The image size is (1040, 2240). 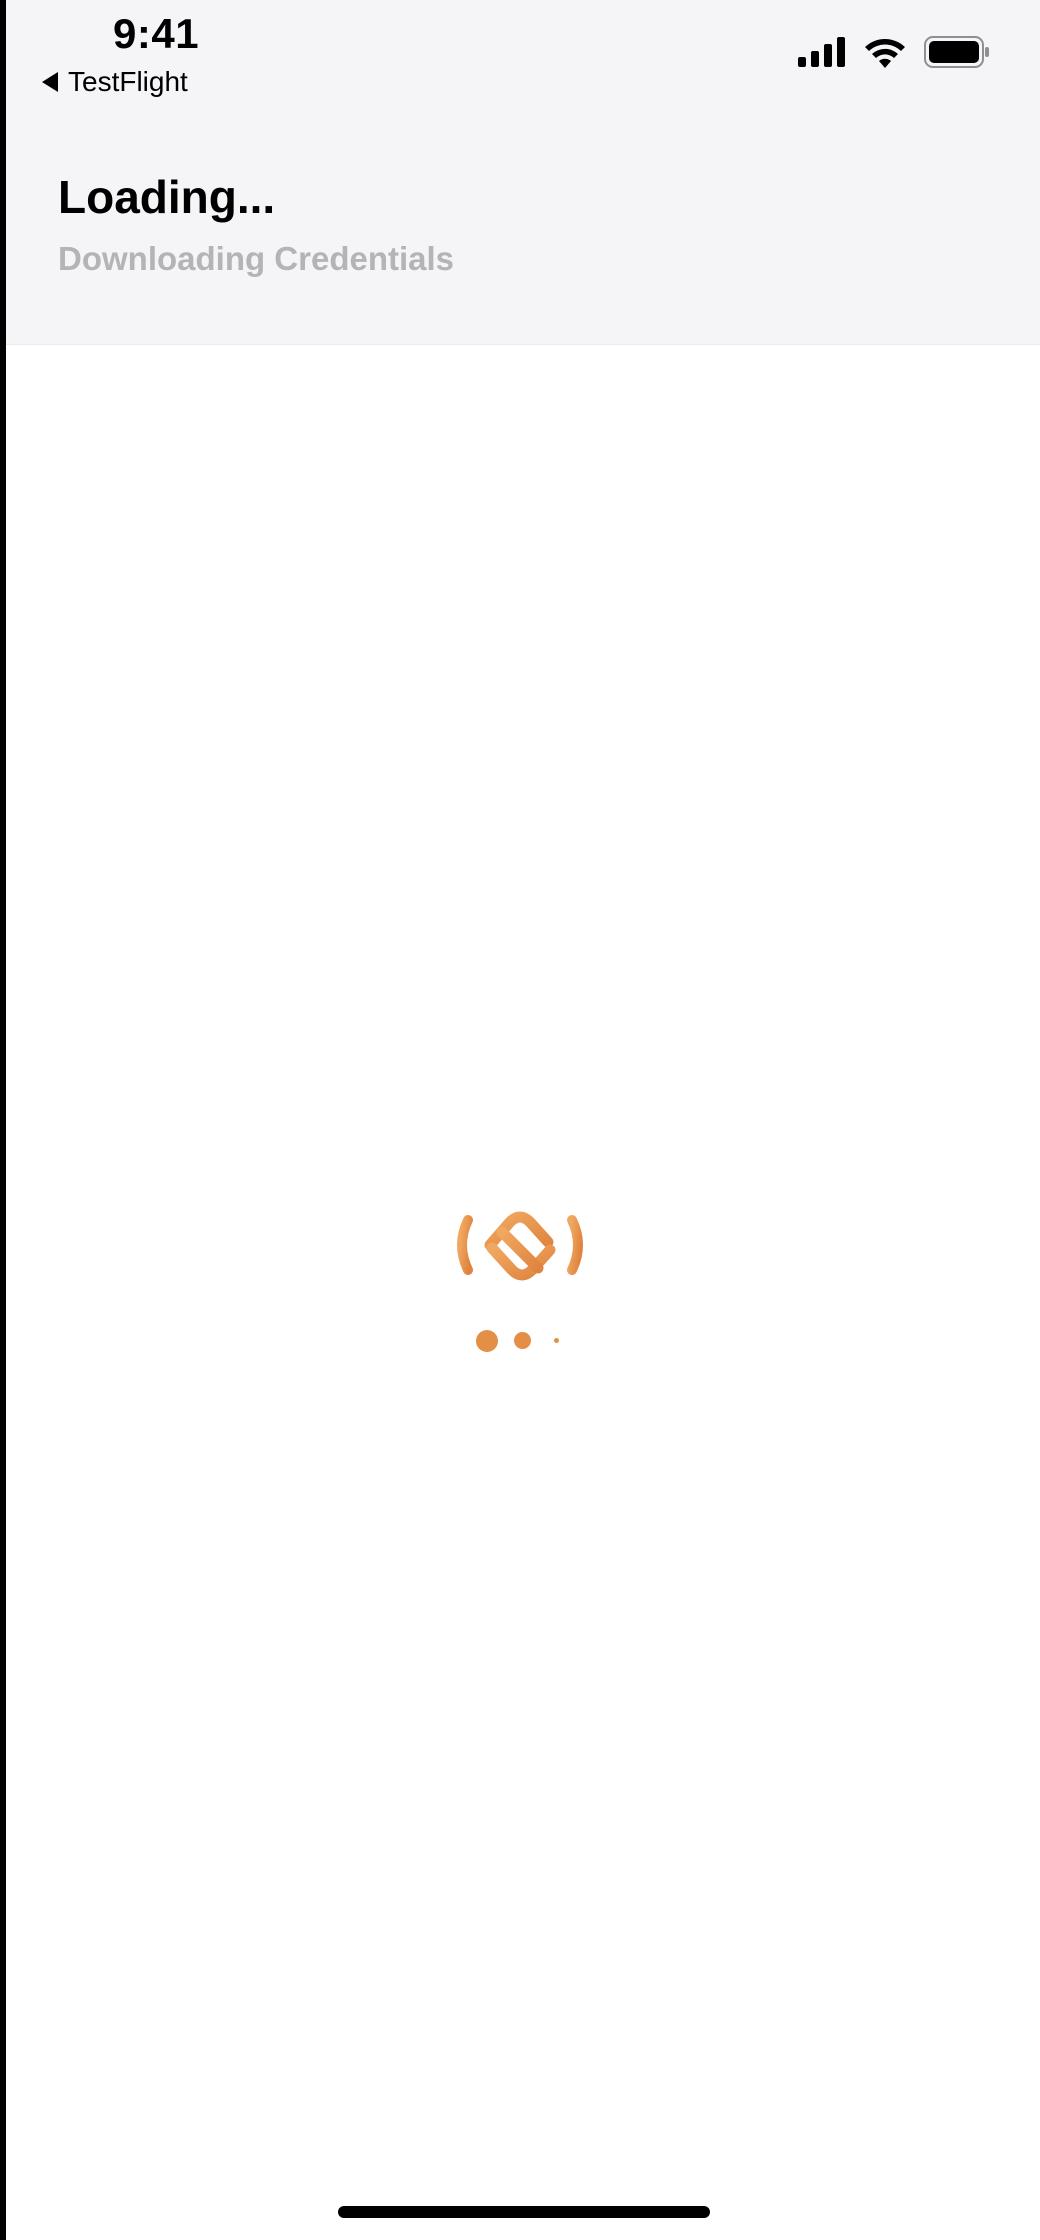 What do you see at coordinates (256, 258) in the screenshot?
I see `page-subtitle: Downloading Credentials` at bounding box center [256, 258].